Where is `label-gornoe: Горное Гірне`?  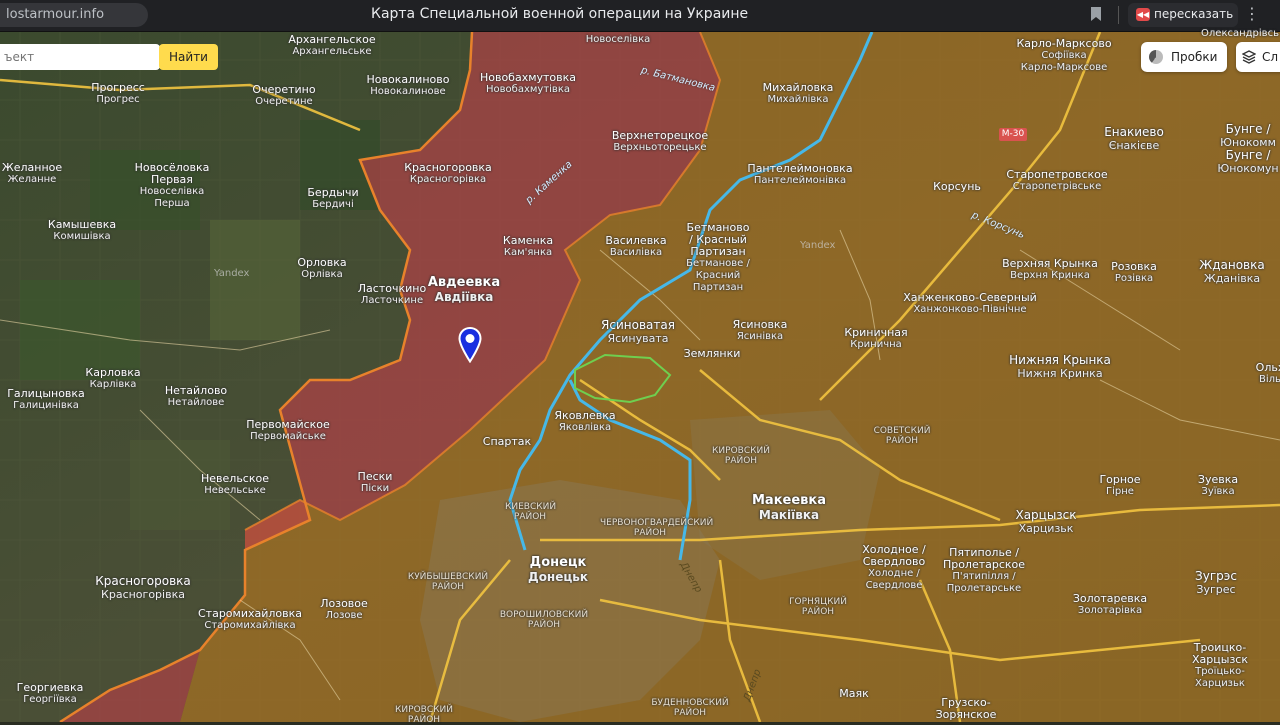 label-gornoe: Горное Гірне is located at coordinates (1120, 485).